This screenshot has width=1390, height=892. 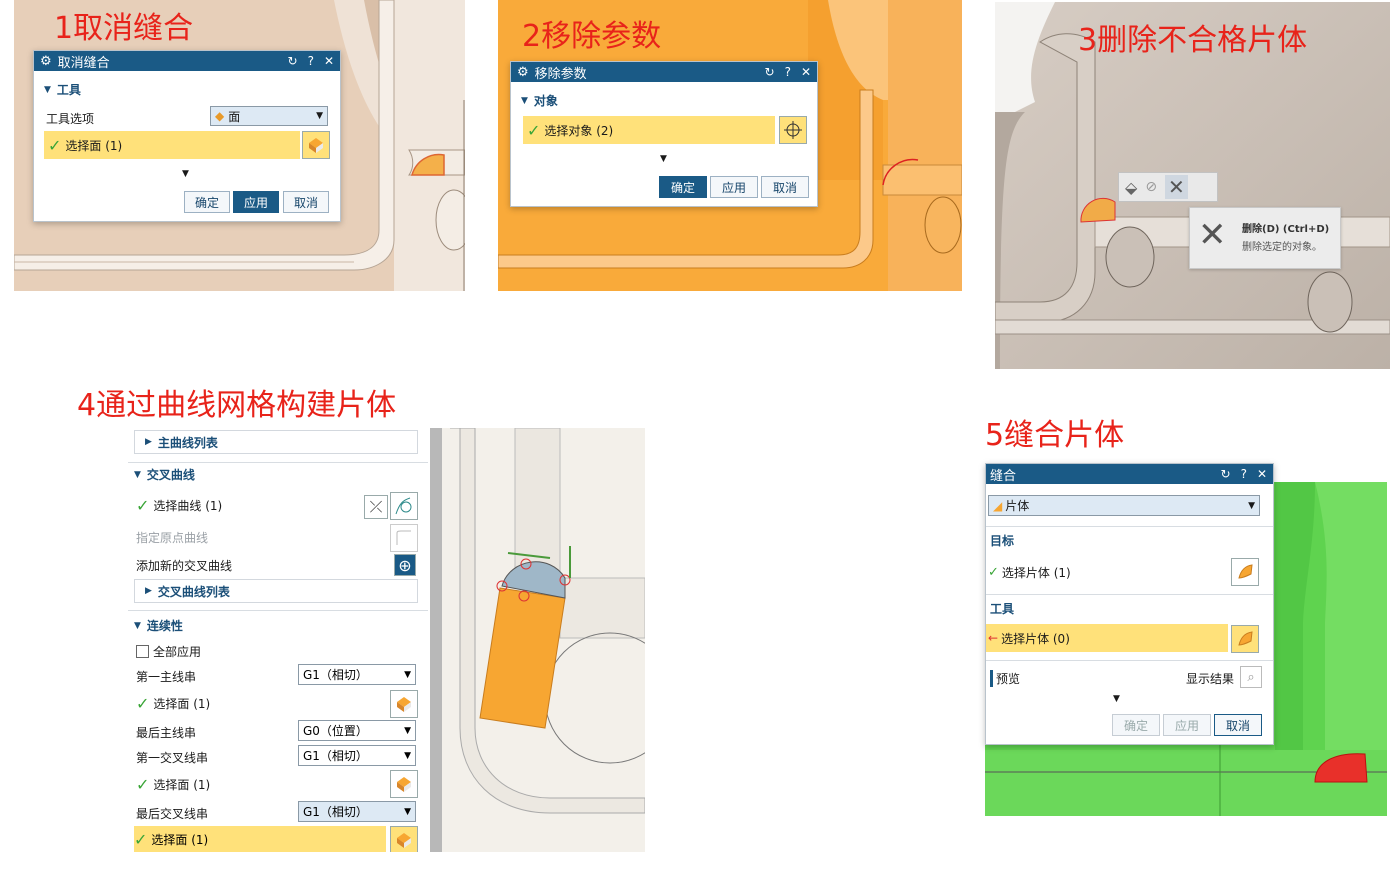 What do you see at coordinates (793, 130) in the screenshot?
I see `crosshair-icon` at bounding box center [793, 130].